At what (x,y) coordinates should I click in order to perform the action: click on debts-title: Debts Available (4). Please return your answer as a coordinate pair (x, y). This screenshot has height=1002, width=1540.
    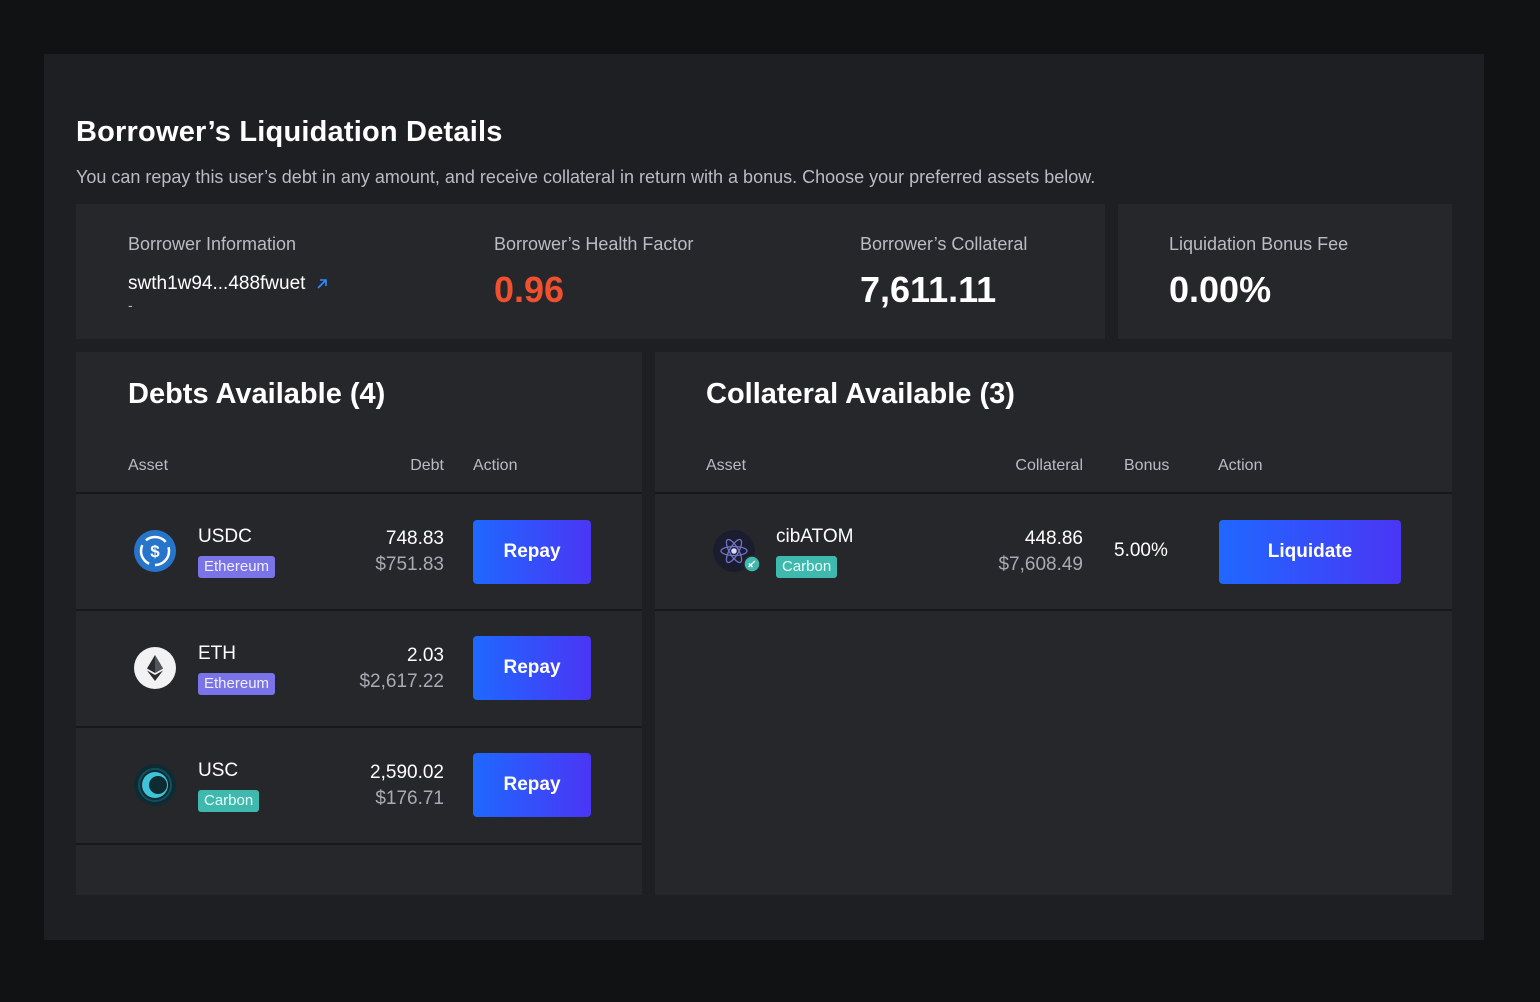
    Looking at the image, I should click on (257, 394).